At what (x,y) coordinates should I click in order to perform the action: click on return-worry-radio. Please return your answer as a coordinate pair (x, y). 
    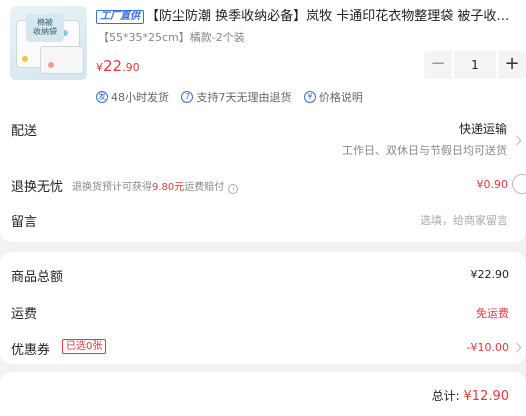
    Looking at the image, I should click on (519, 184).